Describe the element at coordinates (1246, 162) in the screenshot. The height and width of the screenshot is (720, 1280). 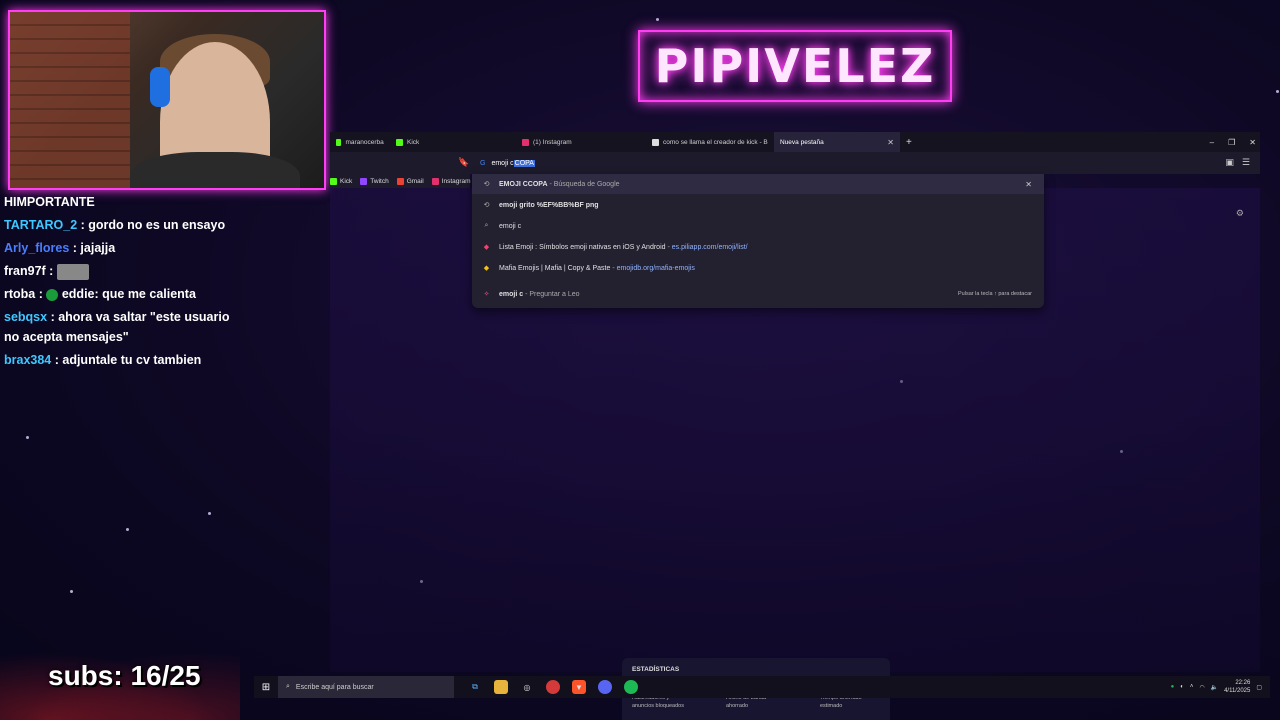
I see `menu-icon: ☰` at that location.